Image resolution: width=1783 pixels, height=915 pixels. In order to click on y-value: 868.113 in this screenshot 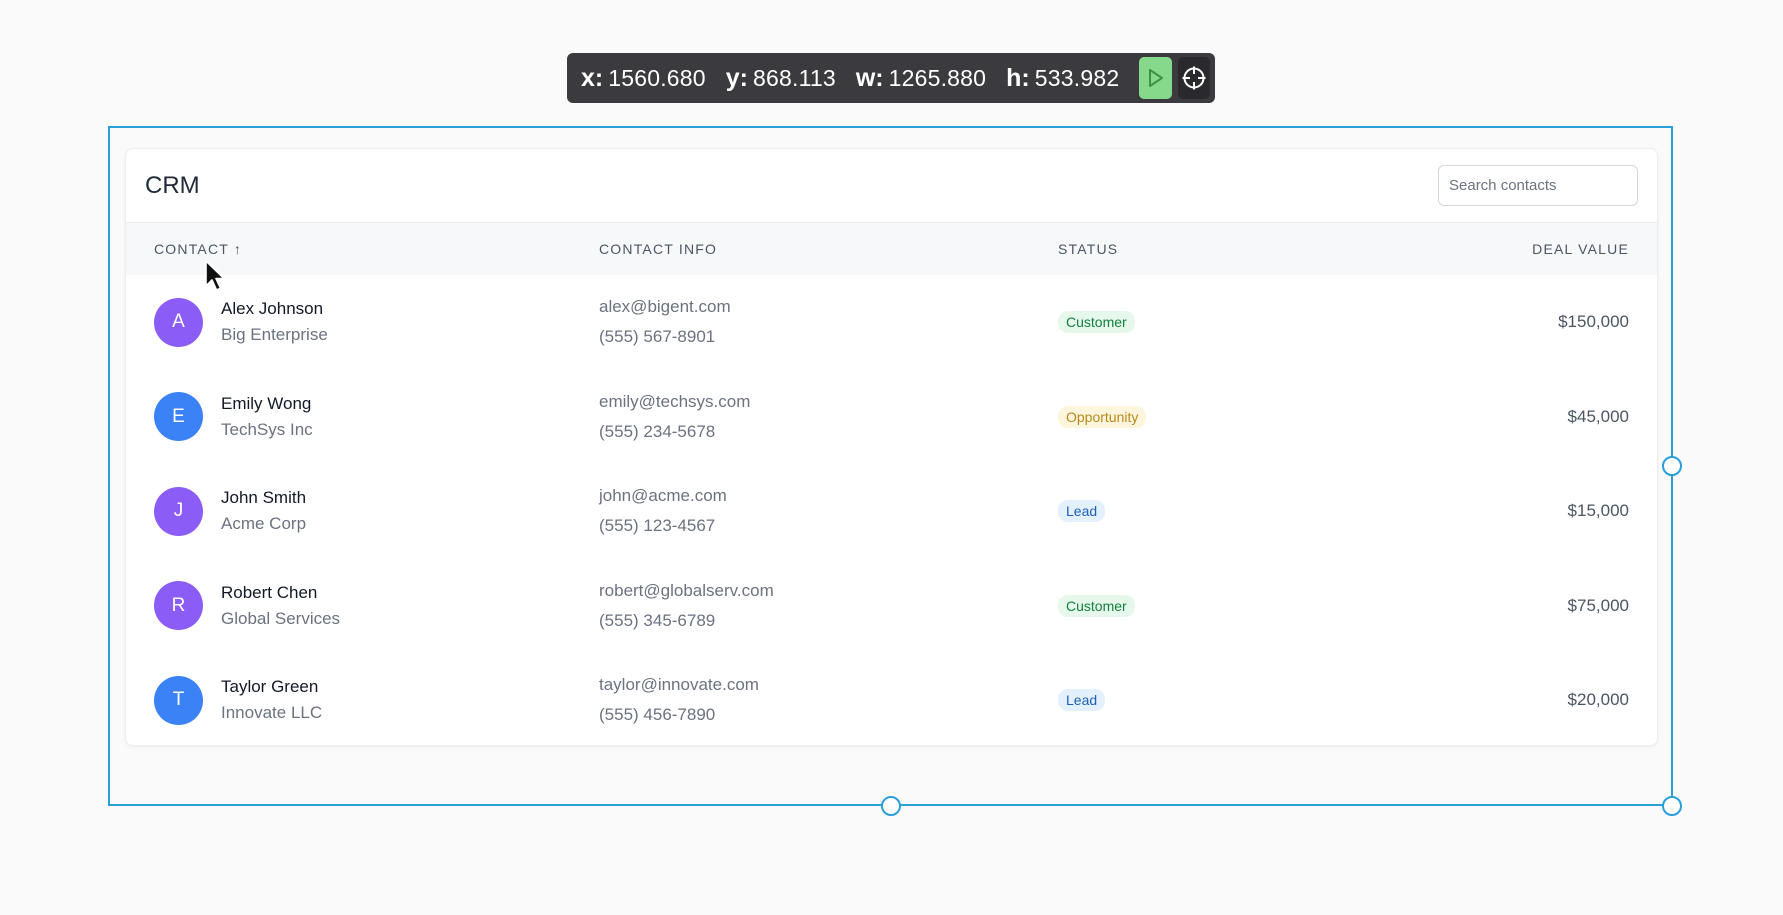, I will do `click(794, 77)`.